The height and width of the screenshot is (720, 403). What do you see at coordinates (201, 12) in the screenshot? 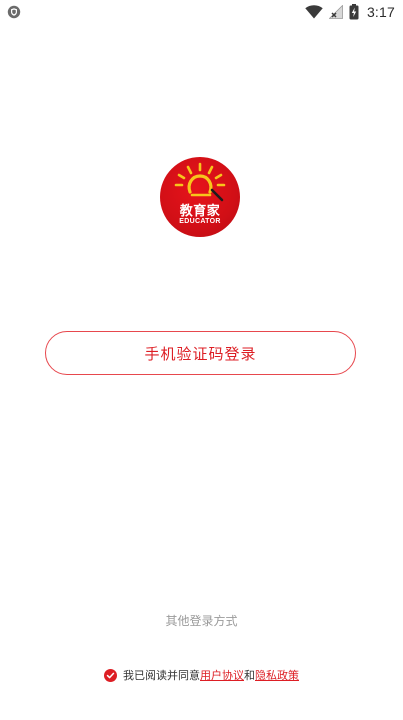
I see `status-bar: 3:17` at bounding box center [201, 12].